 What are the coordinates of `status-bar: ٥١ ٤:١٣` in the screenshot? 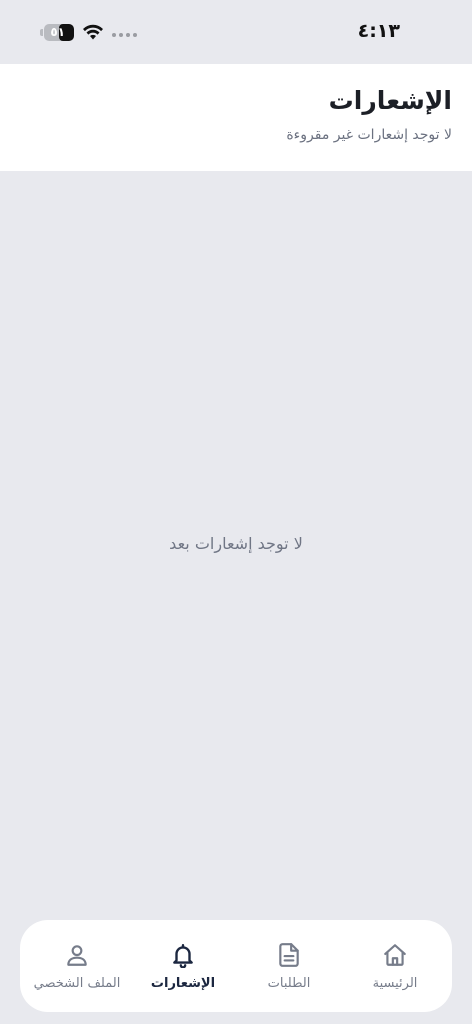 It's located at (236, 32).